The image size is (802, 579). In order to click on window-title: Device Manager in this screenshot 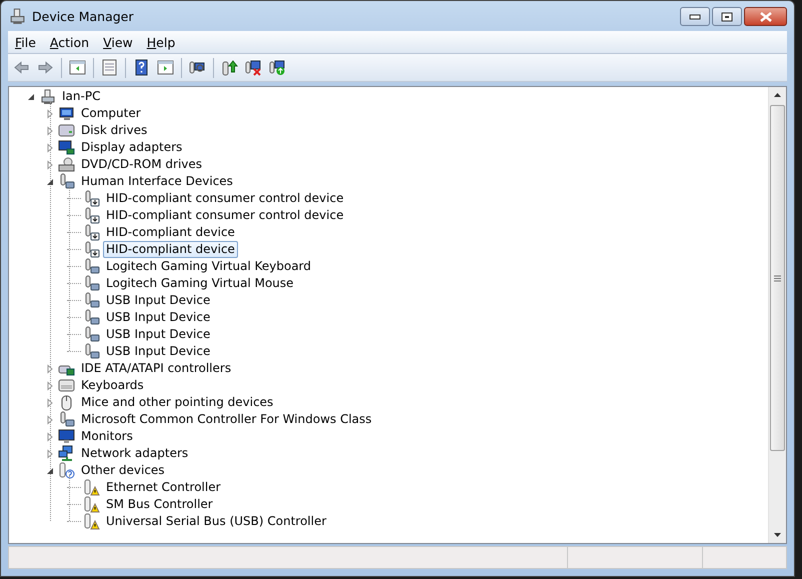, I will do `click(83, 16)`.